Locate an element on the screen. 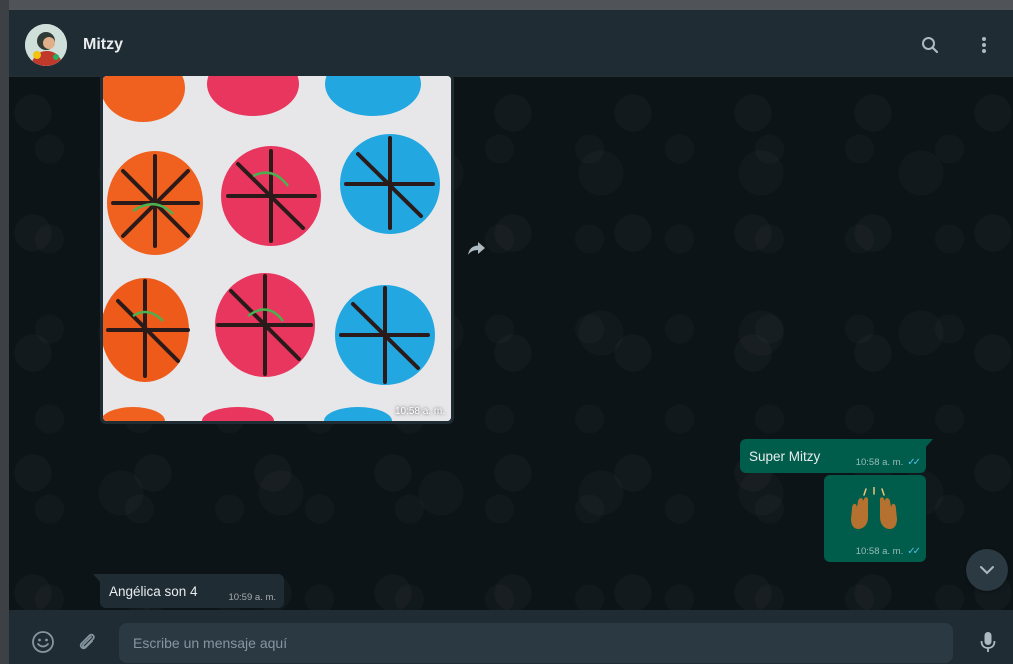 The image size is (1013, 664). message-time: 10:59 a. m. is located at coordinates (252, 597).